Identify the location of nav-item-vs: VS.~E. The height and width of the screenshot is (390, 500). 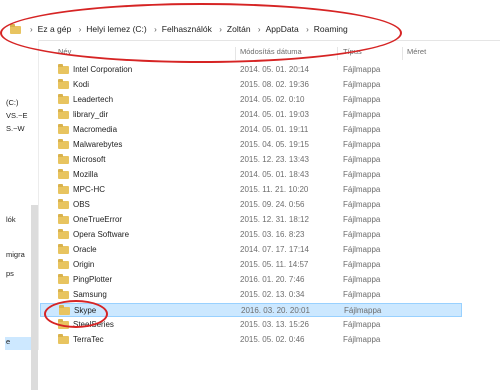
(16, 115).